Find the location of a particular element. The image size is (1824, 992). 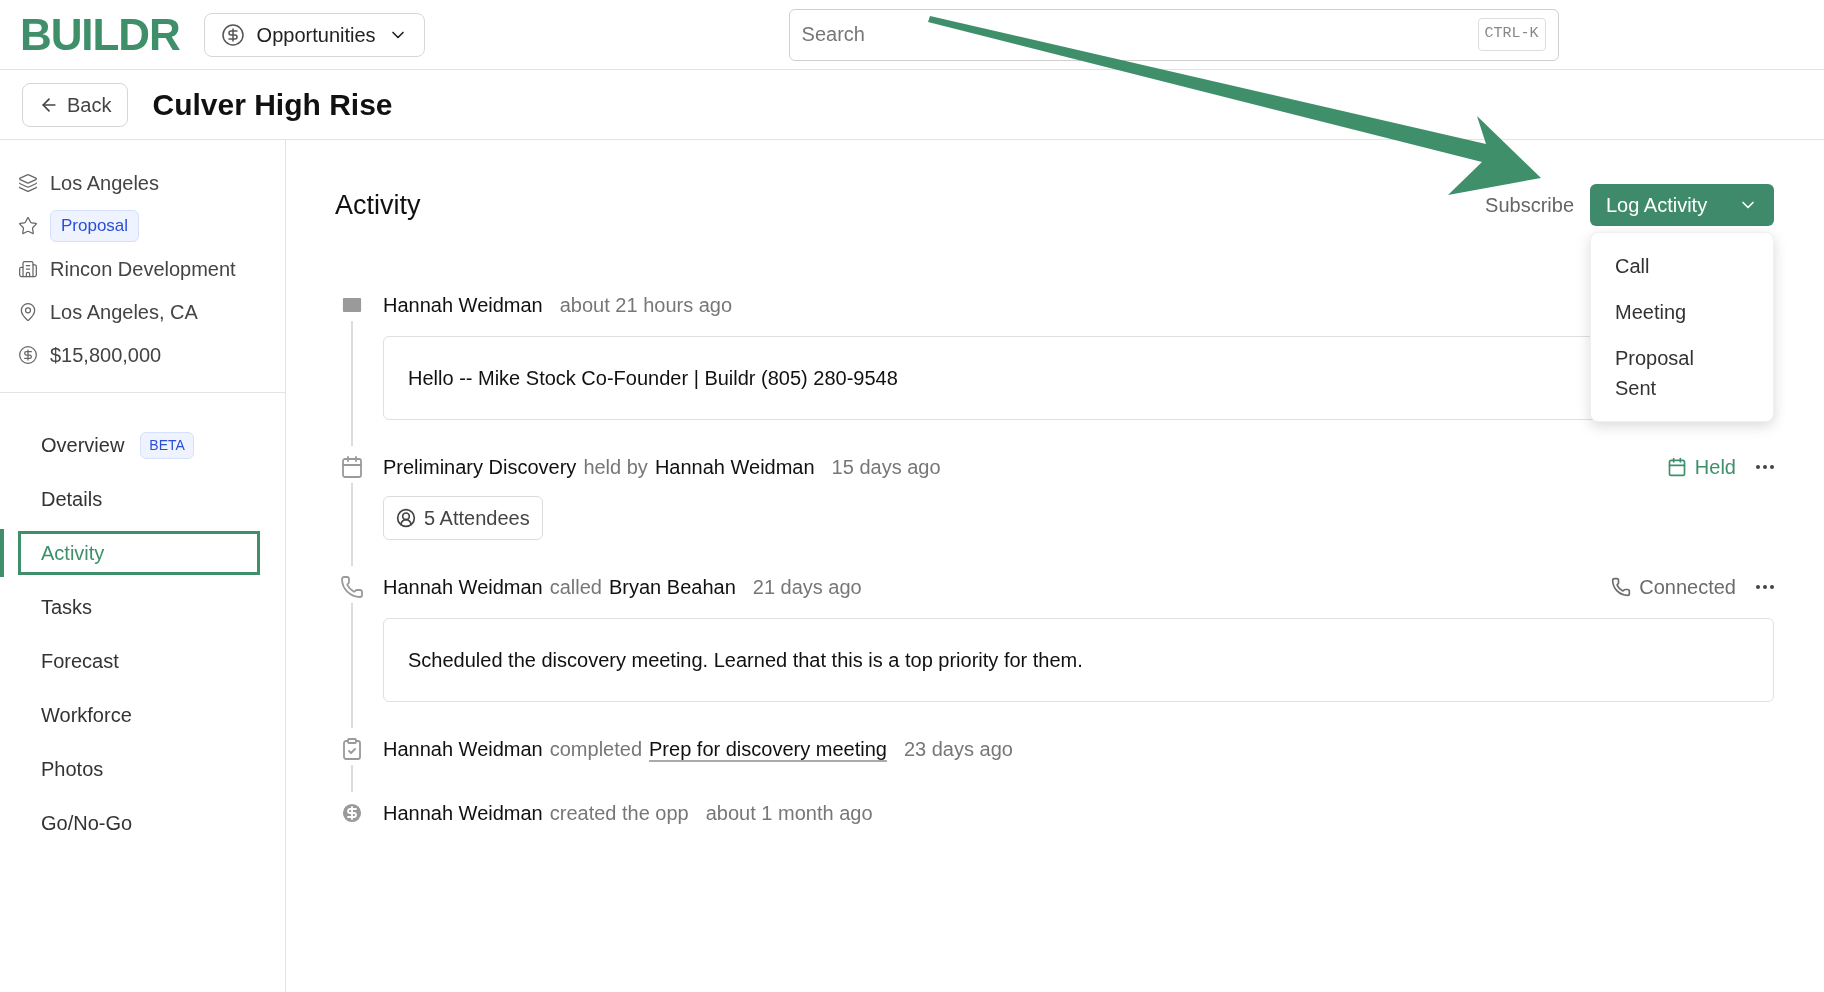

nav-item: Forecast is located at coordinates (139, 661).